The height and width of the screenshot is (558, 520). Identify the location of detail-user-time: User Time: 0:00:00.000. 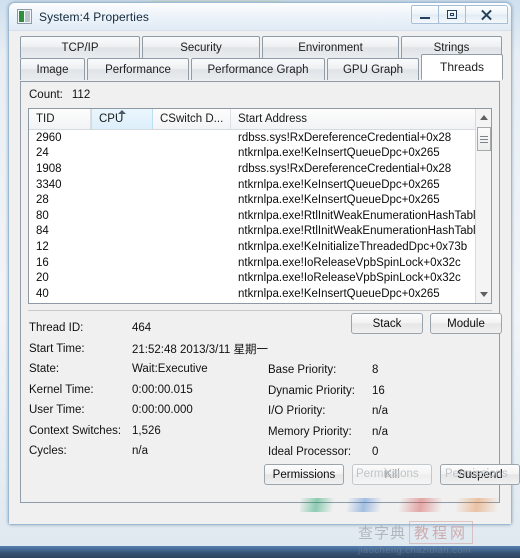
(148, 410).